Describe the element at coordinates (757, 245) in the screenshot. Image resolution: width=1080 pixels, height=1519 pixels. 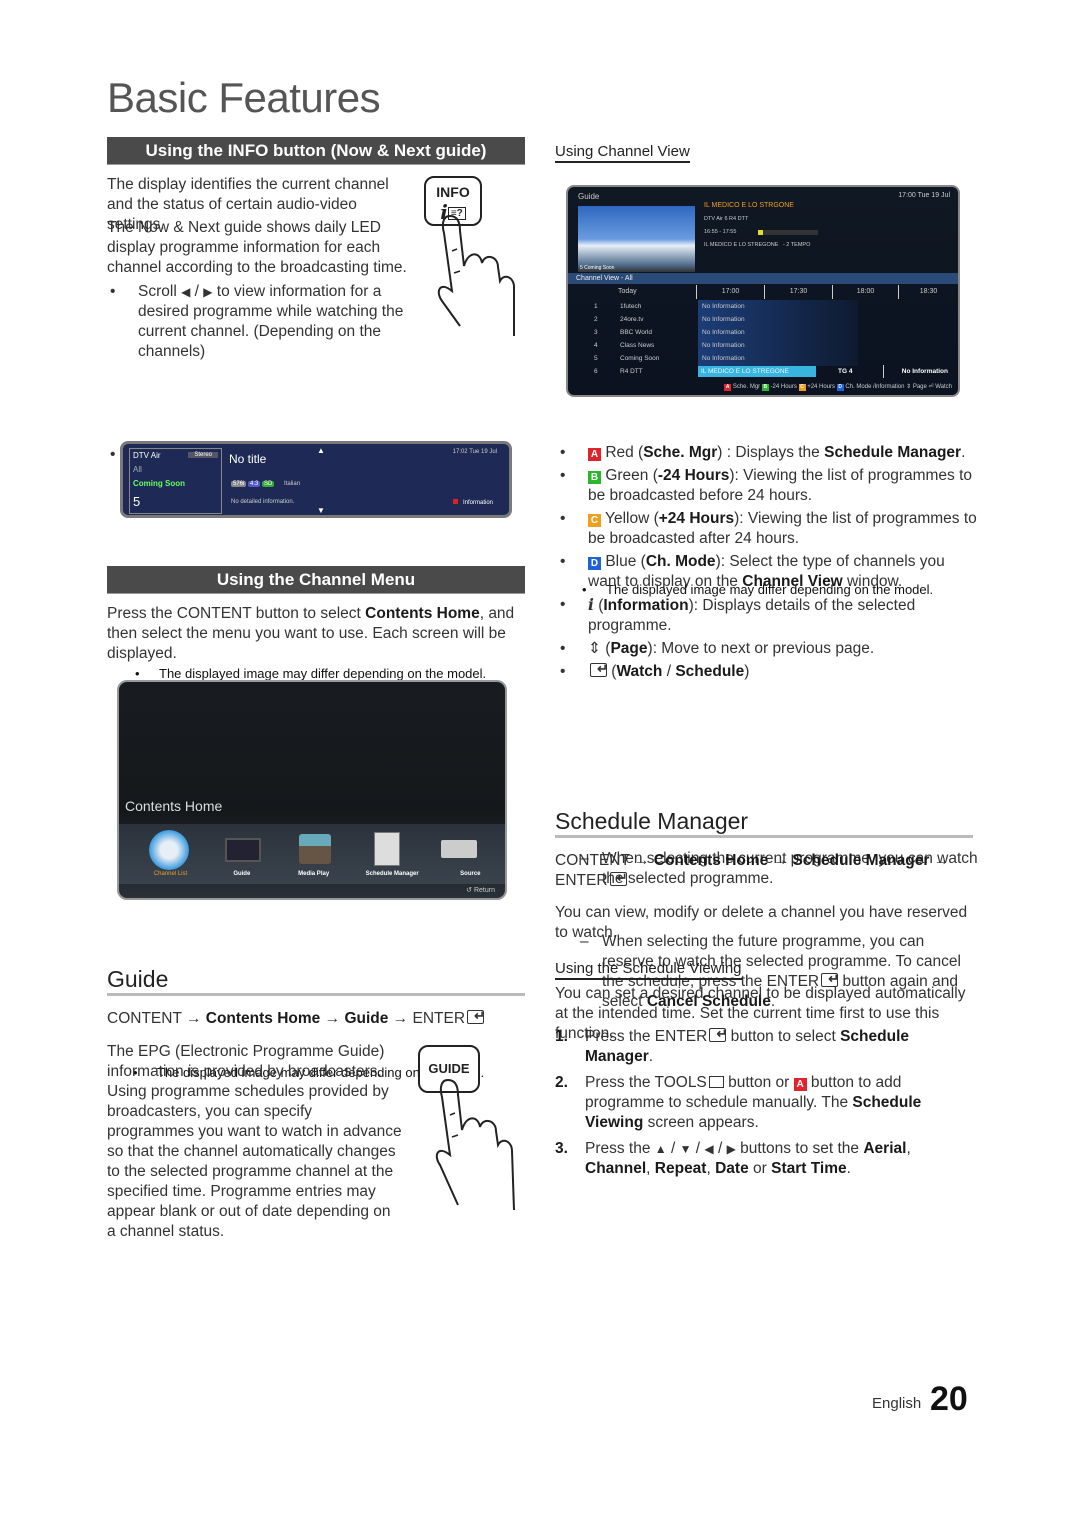
I see `program-episode: IL MEDICO E LO STREGONE - 2 TEMPO` at that location.